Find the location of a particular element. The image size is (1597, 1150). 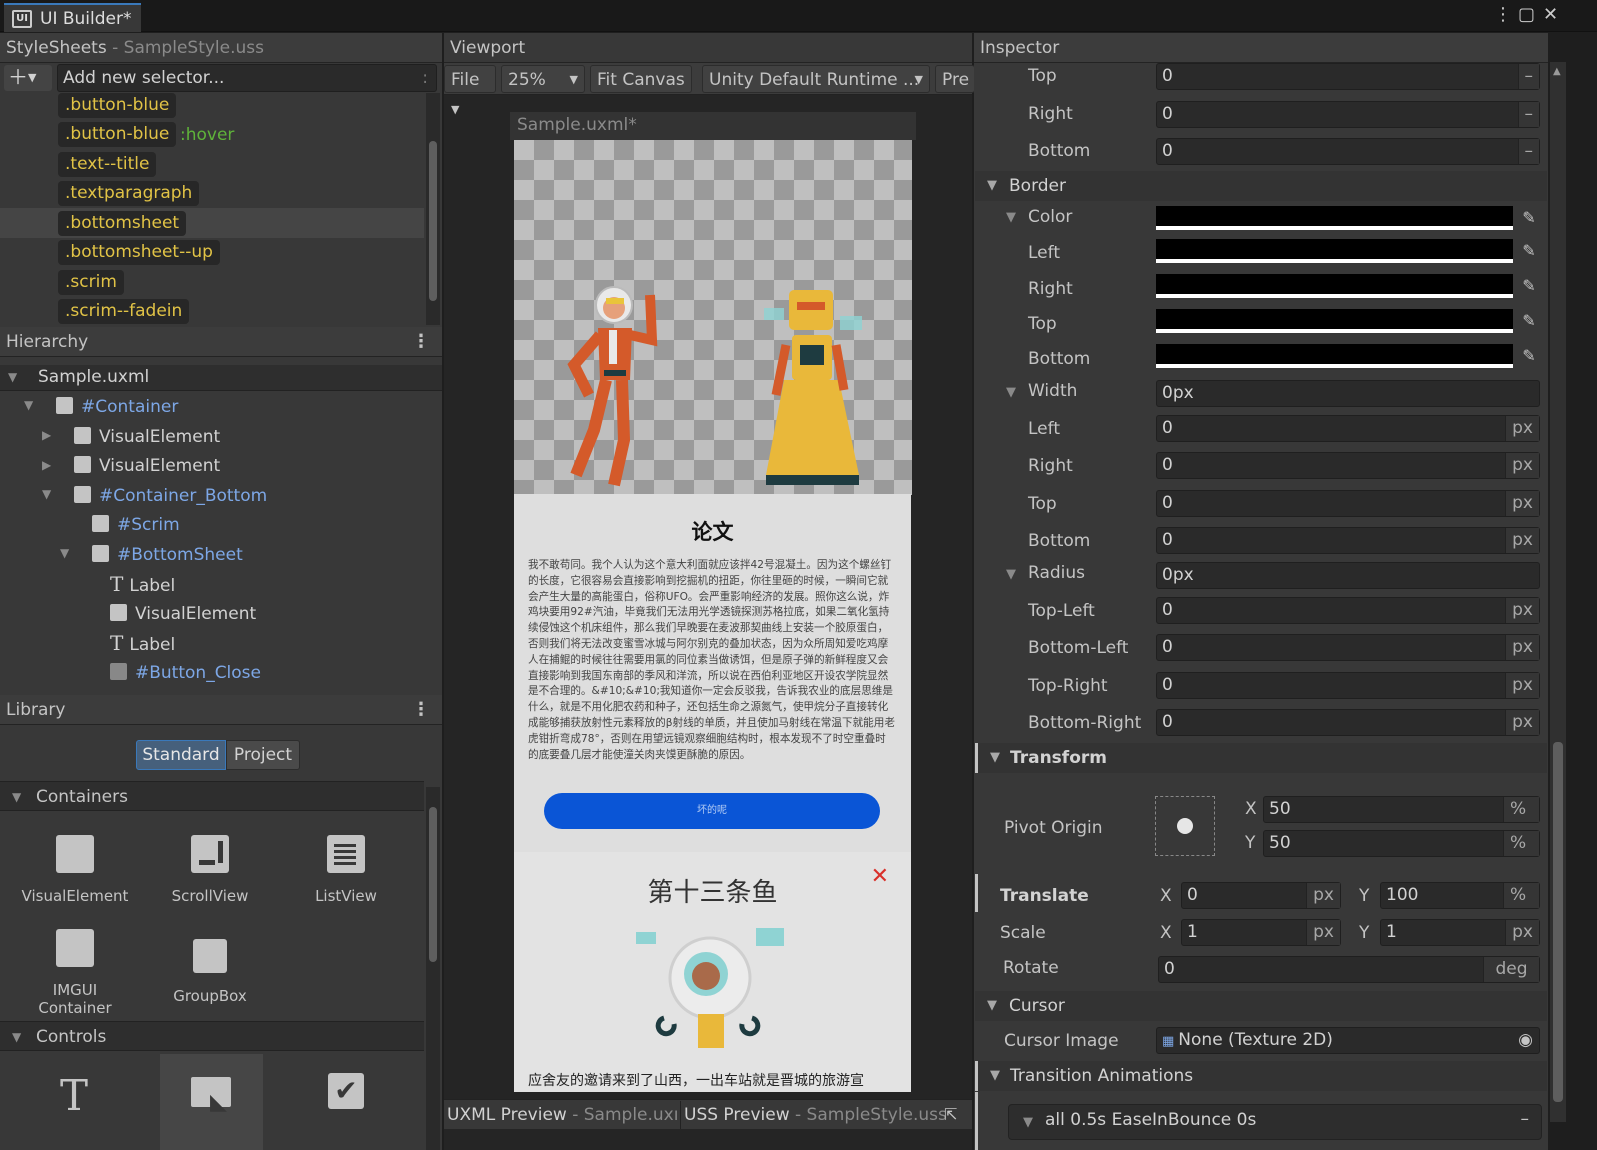

fit-canvas-button: Fit Canvas is located at coordinates (641, 79).